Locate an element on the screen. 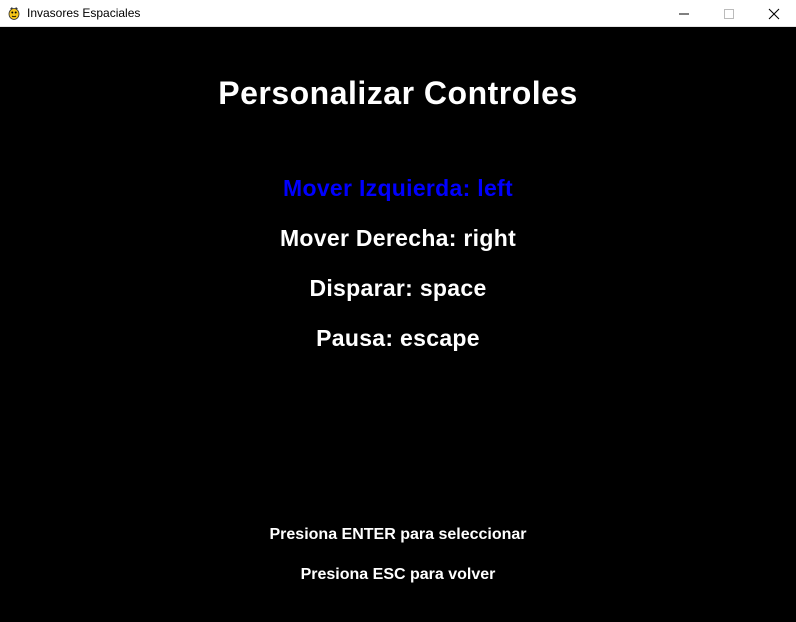  maximize-icon is located at coordinates (729, 14).